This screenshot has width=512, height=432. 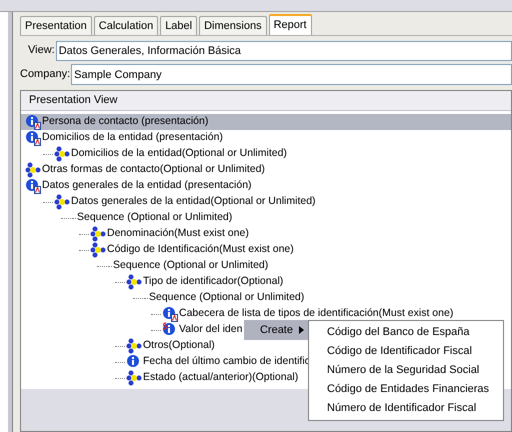 I want to click on tree-label: Datos generales de la entidad(Optional or Unlimited), so click(x=193, y=202).